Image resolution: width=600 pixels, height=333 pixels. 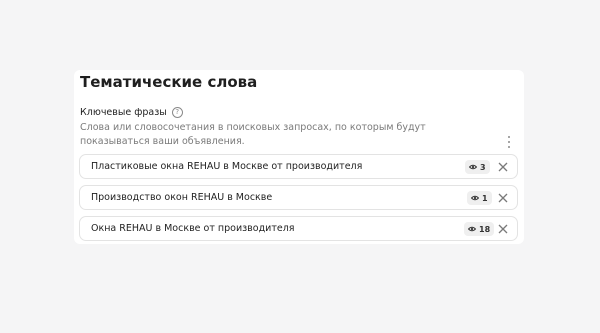 What do you see at coordinates (298, 197) in the screenshot?
I see `keyphrase-item: Производство окон REHAU в Москве 1` at bounding box center [298, 197].